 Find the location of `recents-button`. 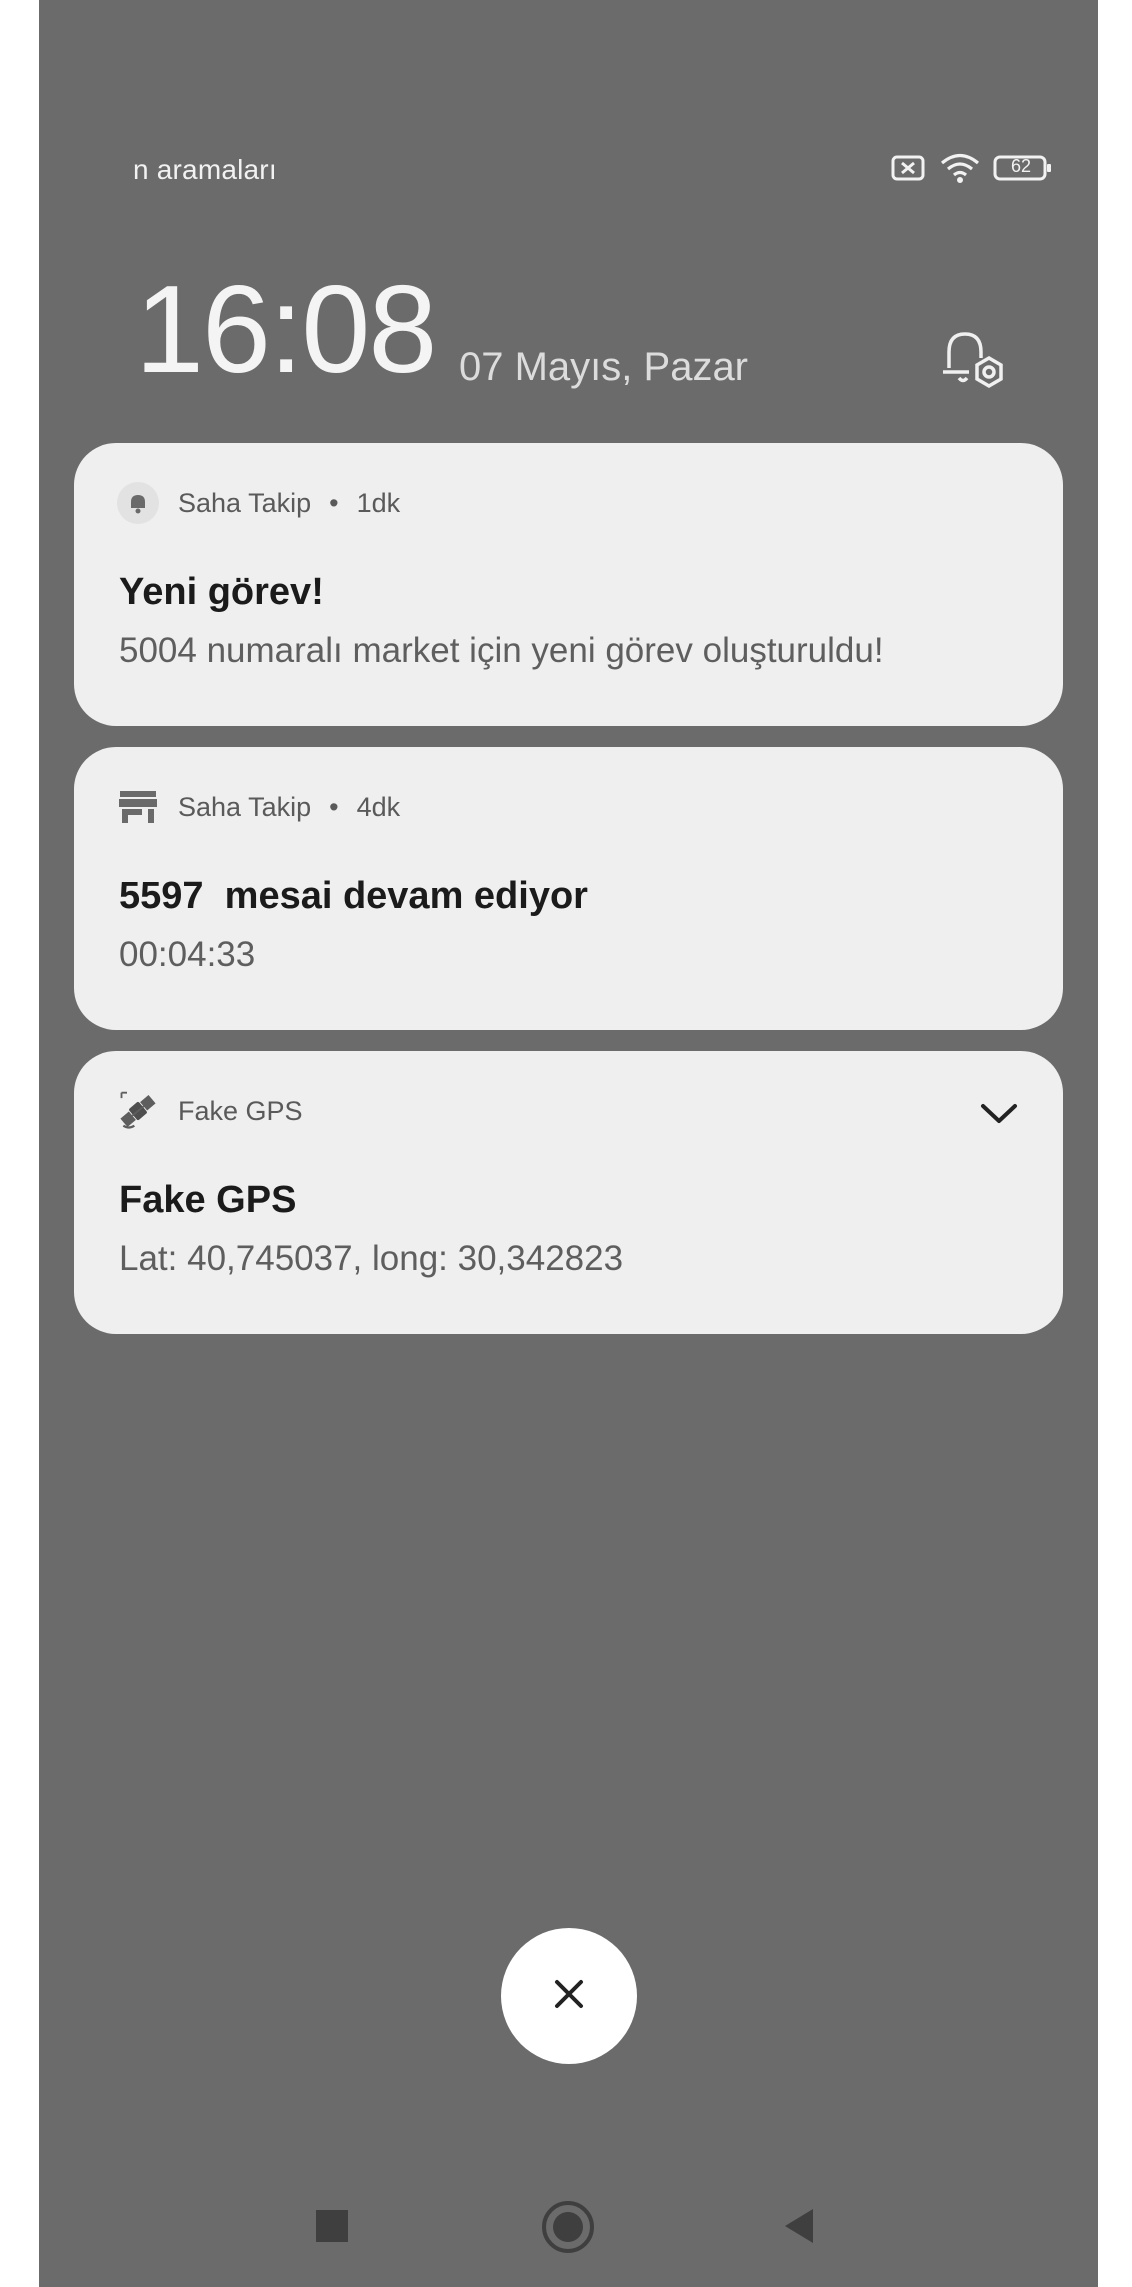

recents-button is located at coordinates (332, 2228).